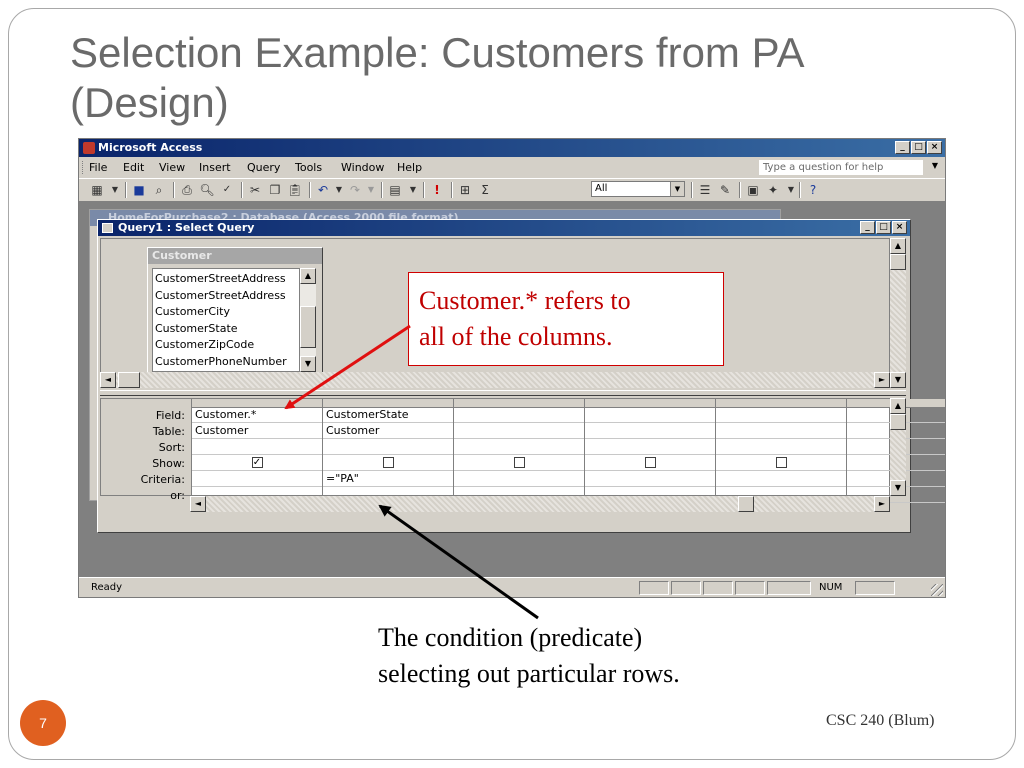 This screenshot has height=768, width=1024. Describe the element at coordinates (495, 380) in the screenshot. I see `table-pane-hscrollbar: ◄ ►` at that location.